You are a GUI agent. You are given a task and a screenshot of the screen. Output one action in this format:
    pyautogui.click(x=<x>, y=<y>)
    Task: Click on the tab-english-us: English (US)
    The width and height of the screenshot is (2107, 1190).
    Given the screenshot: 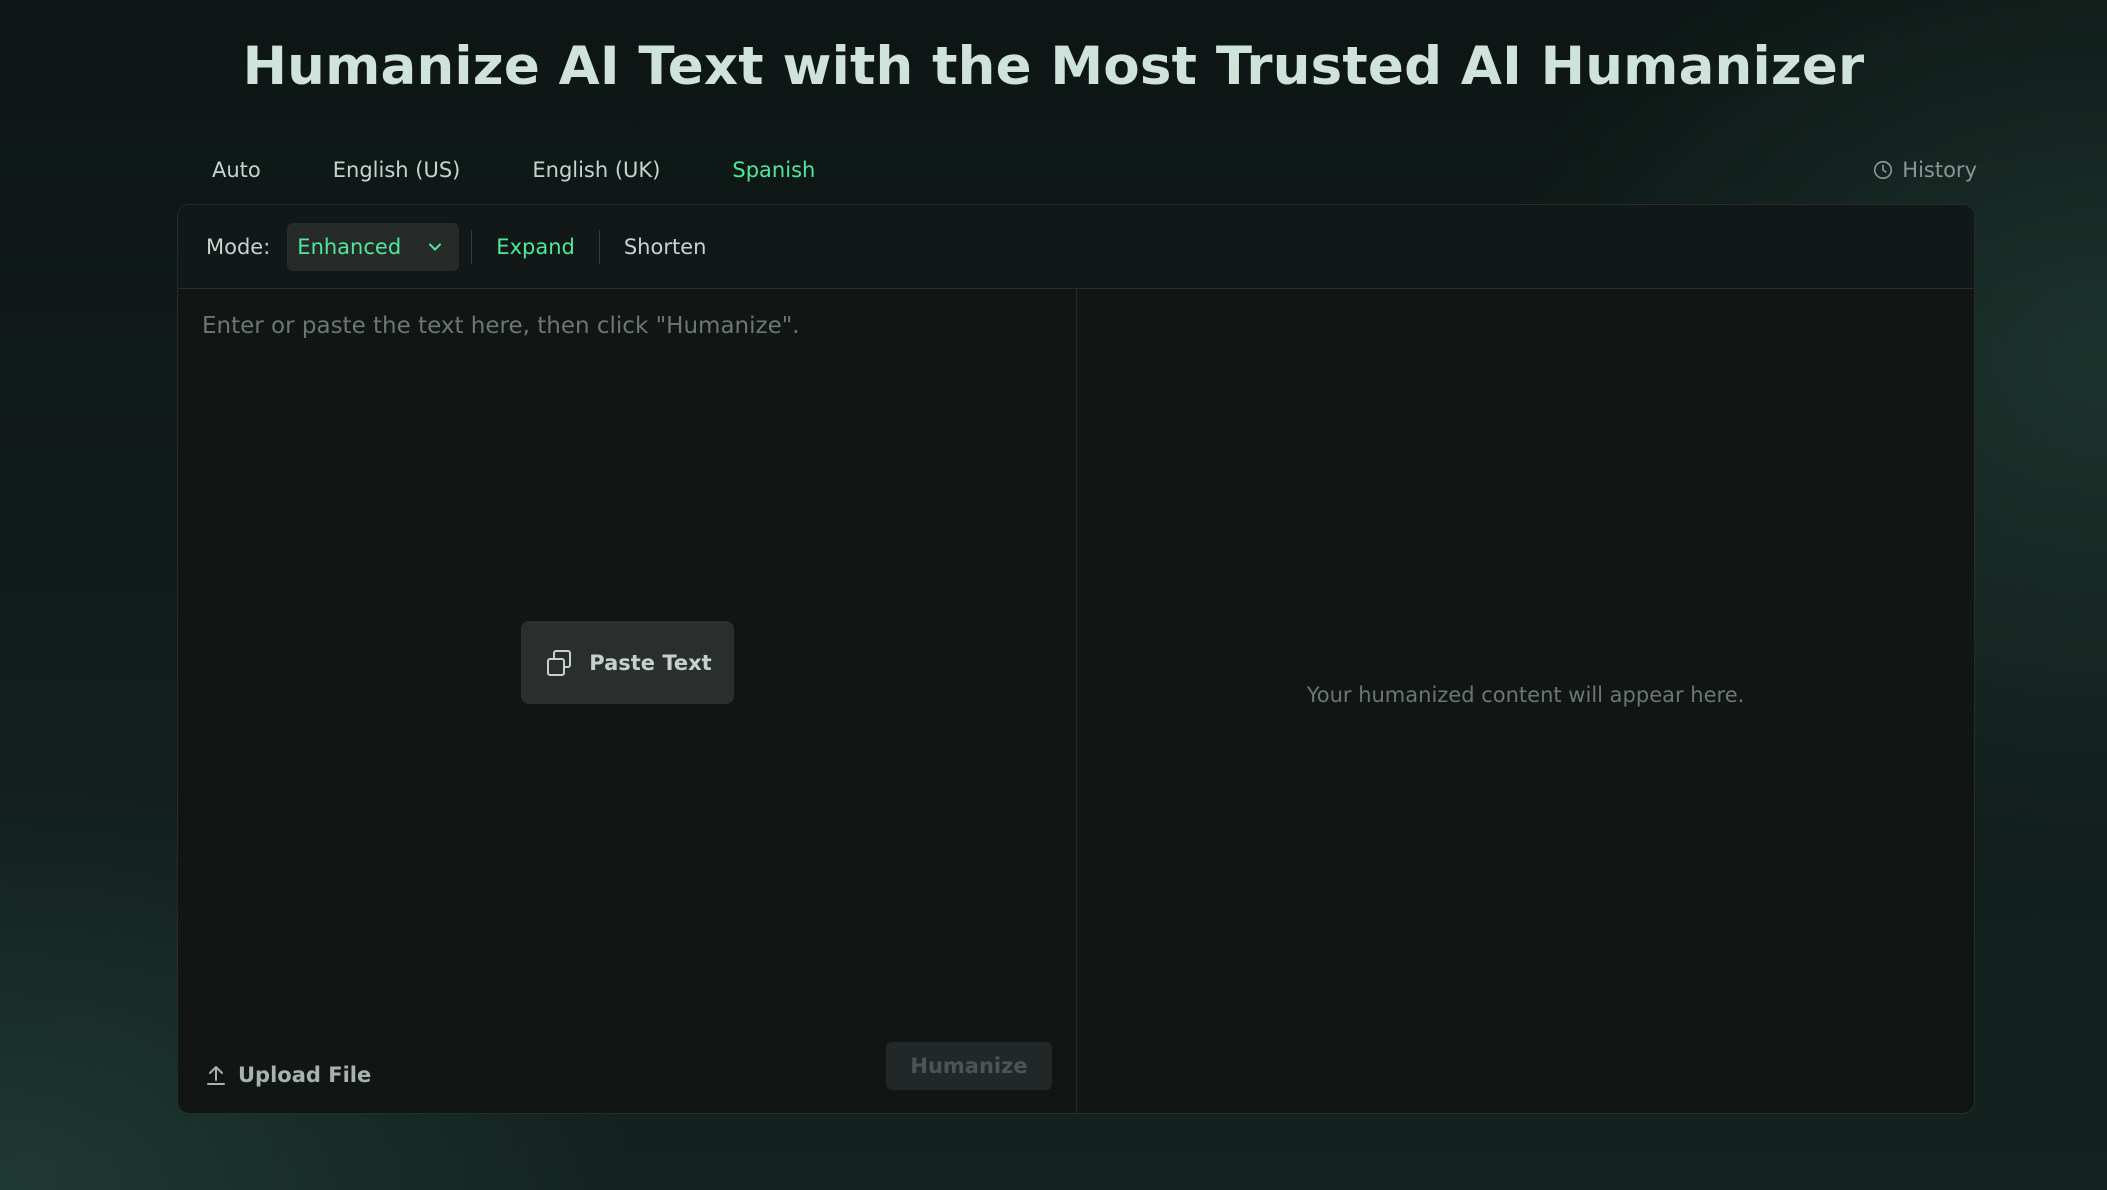 What is the action you would take?
    pyautogui.click(x=397, y=175)
    